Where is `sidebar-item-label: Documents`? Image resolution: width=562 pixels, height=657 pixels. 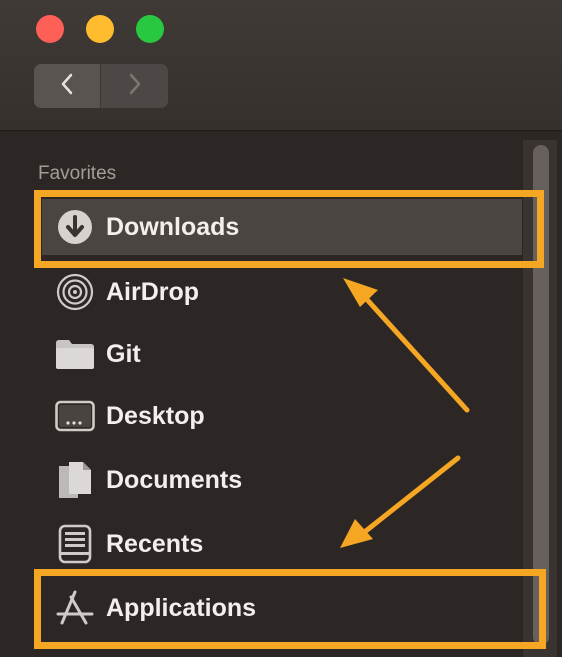 sidebar-item-label: Documents is located at coordinates (174, 479).